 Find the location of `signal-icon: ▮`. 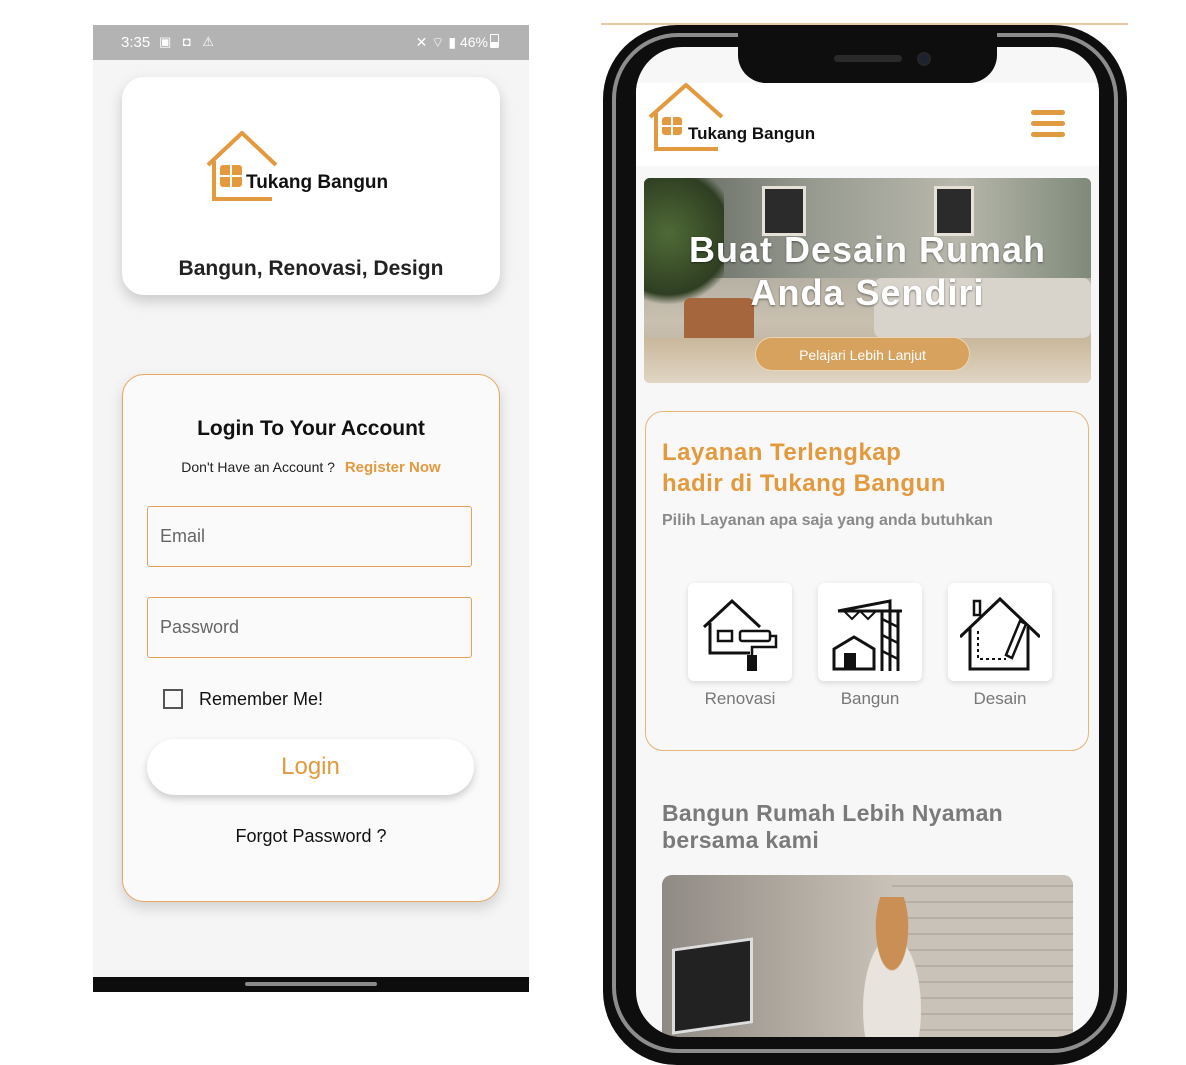

signal-icon: ▮ is located at coordinates (452, 42).